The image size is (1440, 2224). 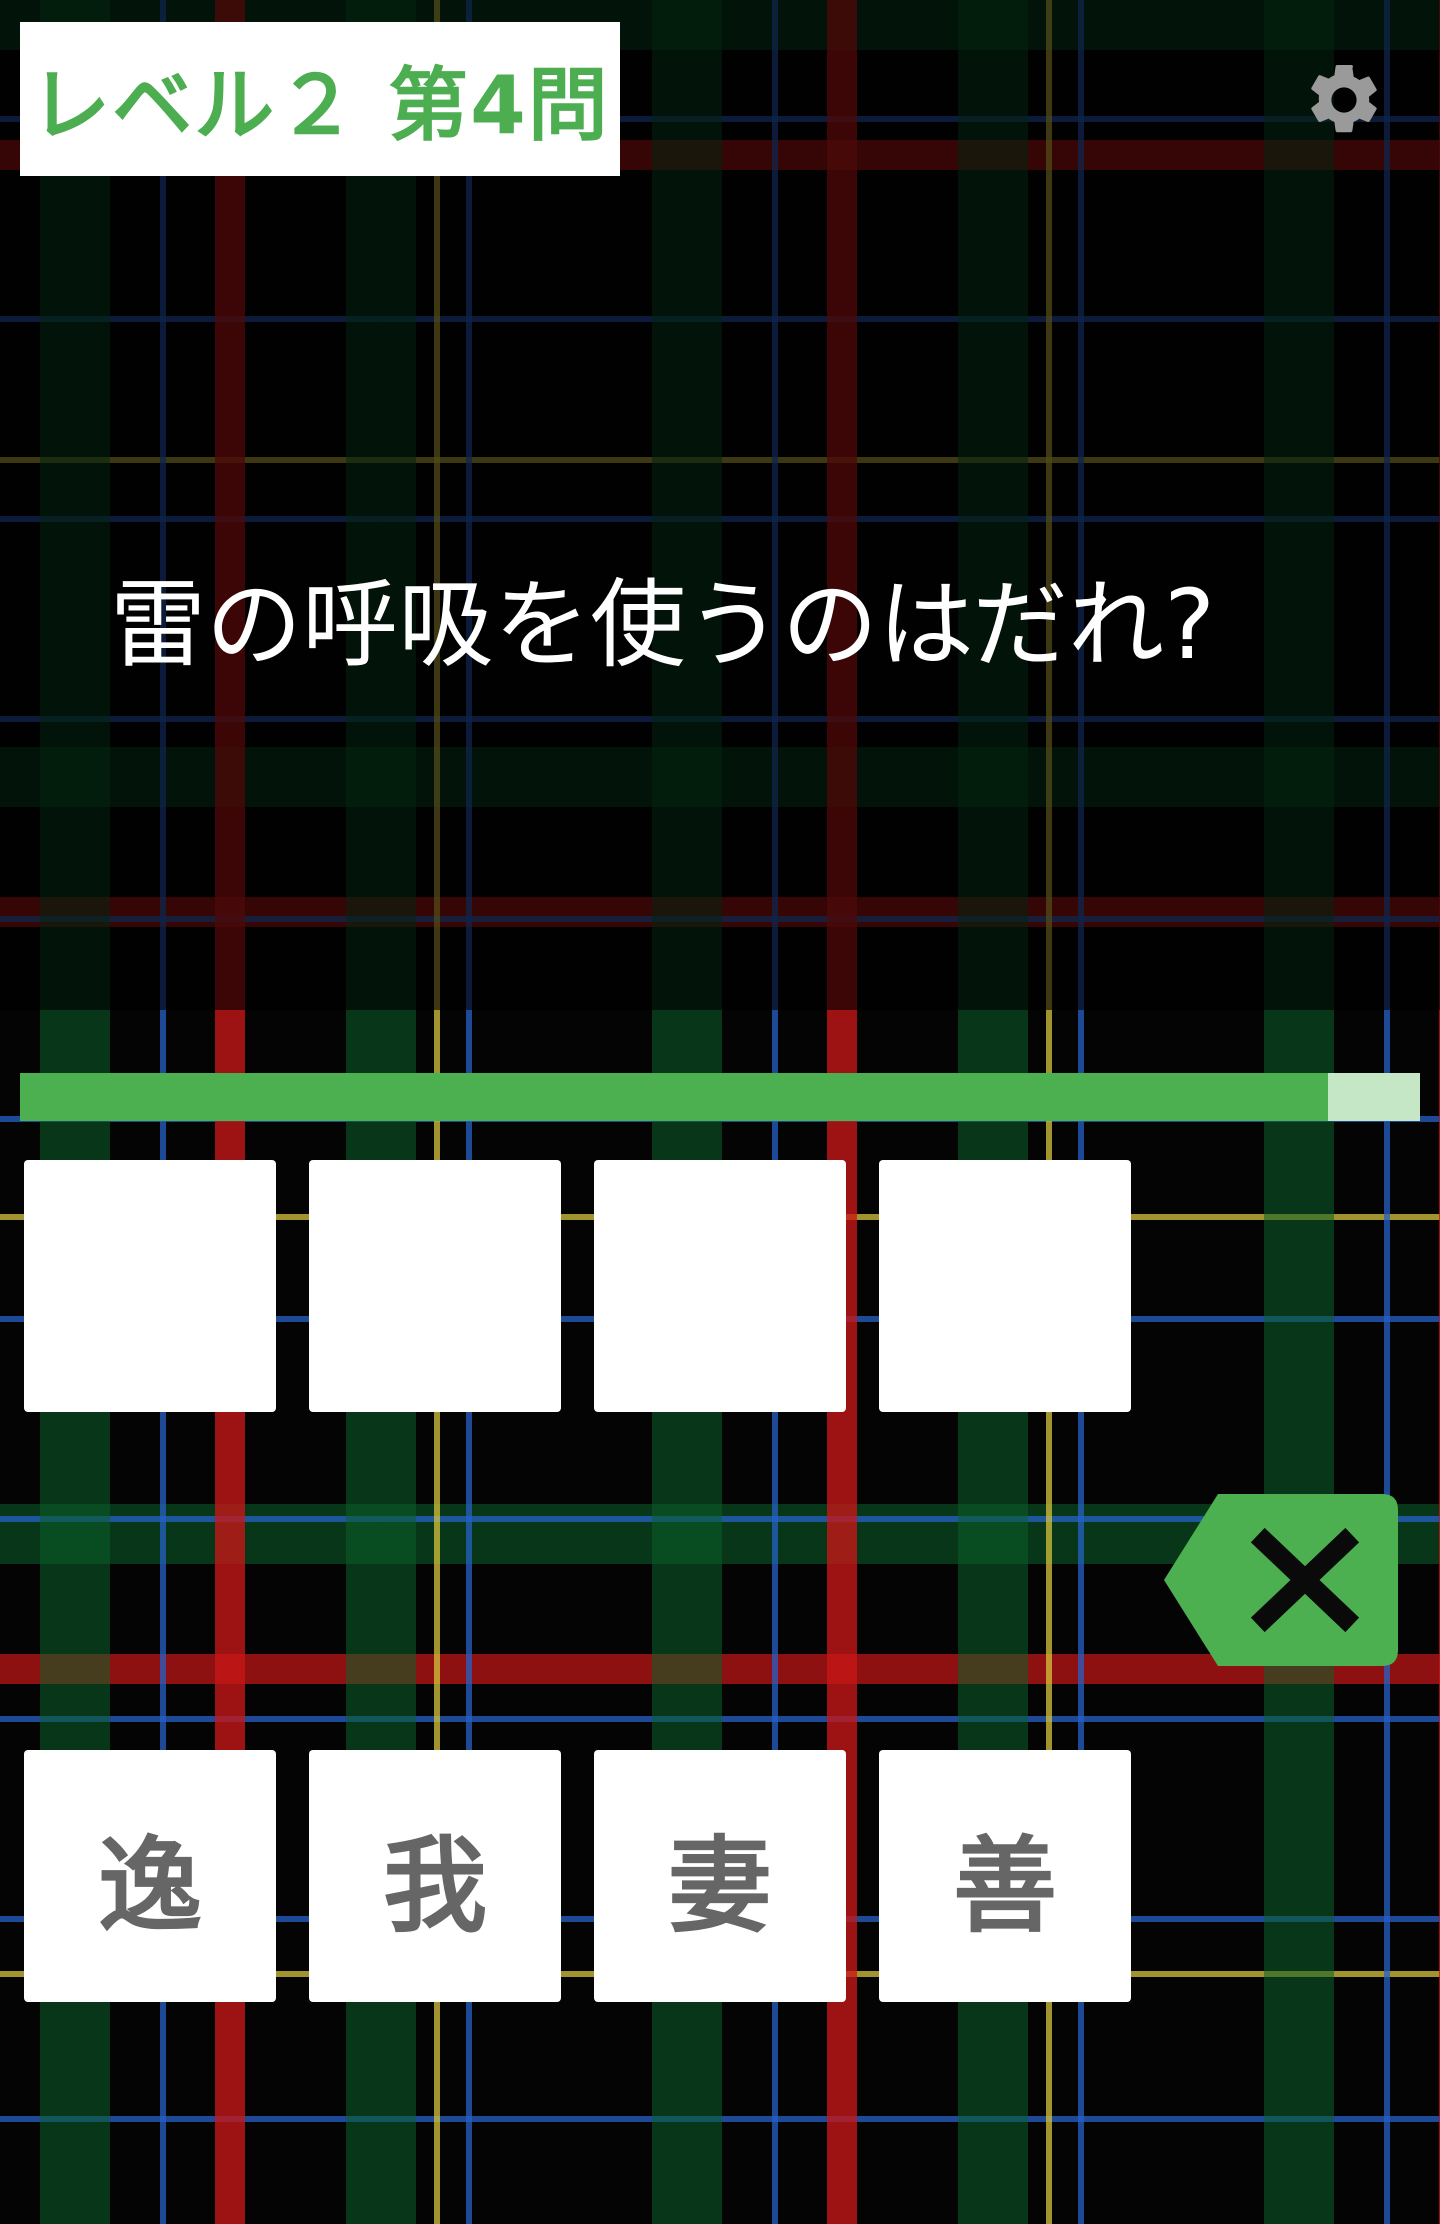 I want to click on level-label-text: レベル２ 第4問, so click(x=320, y=105).